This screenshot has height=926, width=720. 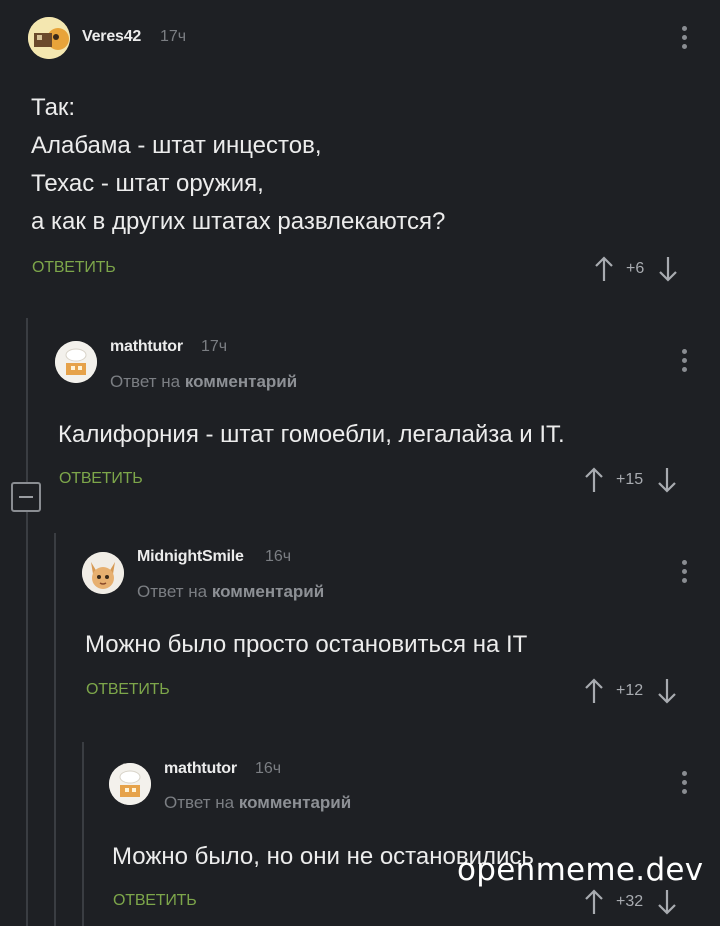 What do you see at coordinates (27, 719) in the screenshot?
I see `thread-line-level-1-lower` at bounding box center [27, 719].